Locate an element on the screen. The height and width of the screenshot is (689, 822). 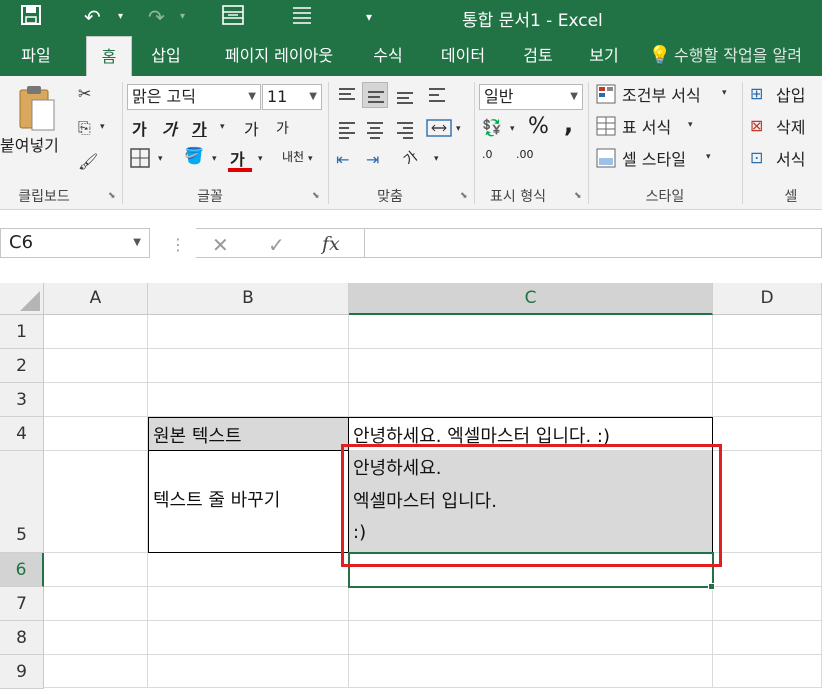
format-cells-button: 서식 is located at coordinates (790, 158).